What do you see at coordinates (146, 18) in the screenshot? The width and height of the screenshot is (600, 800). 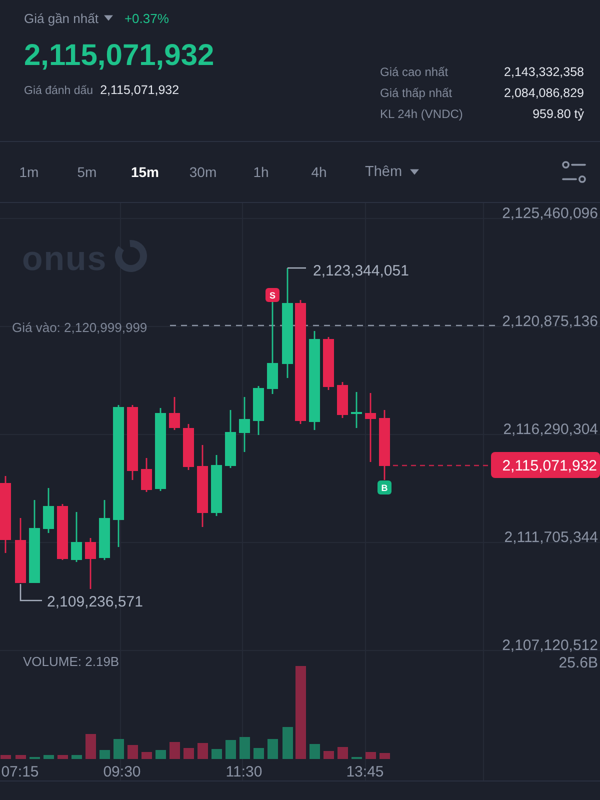 I see `price-change: +0.37%` at bounding box center [146, 18].